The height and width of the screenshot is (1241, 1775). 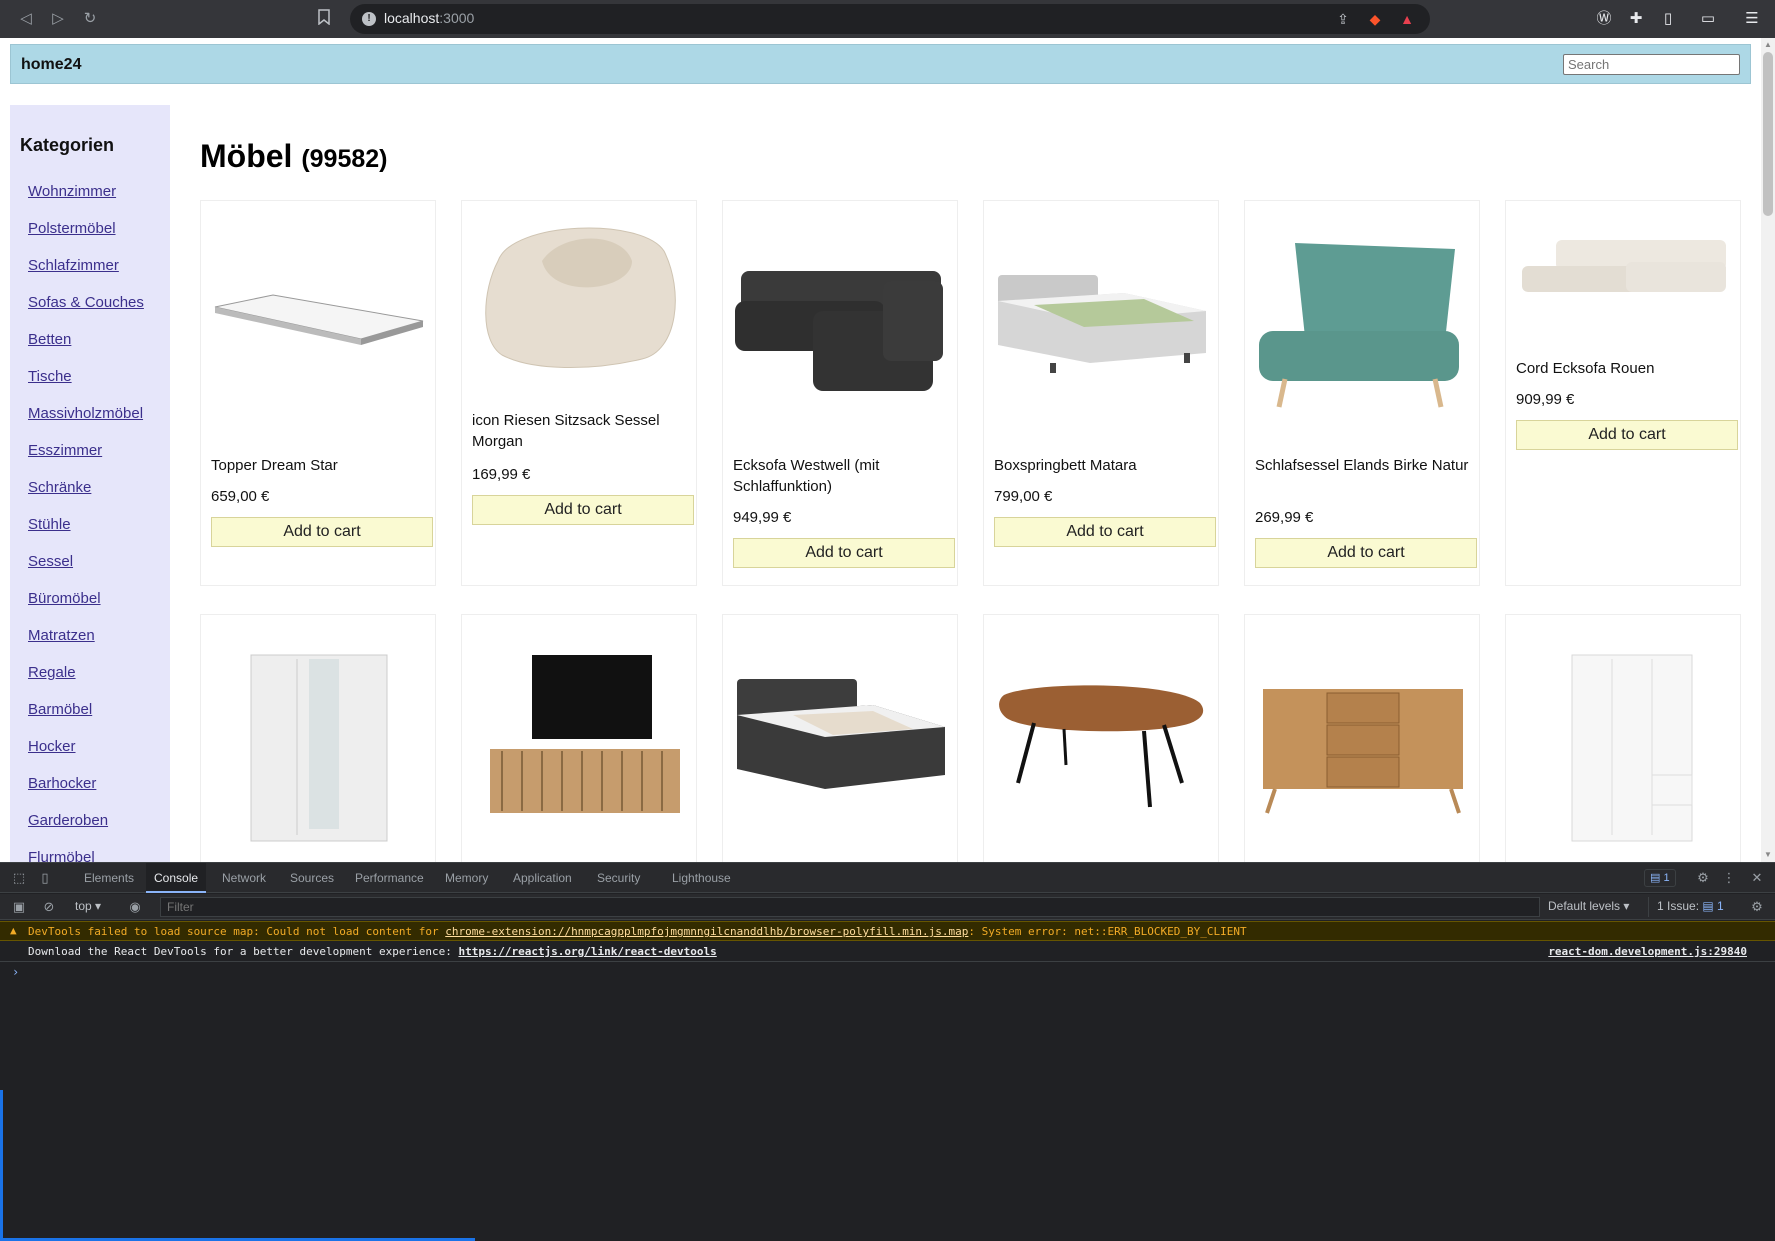 I want to click on category-link-barhocker: Barhocker, so click(x=62, y=783).